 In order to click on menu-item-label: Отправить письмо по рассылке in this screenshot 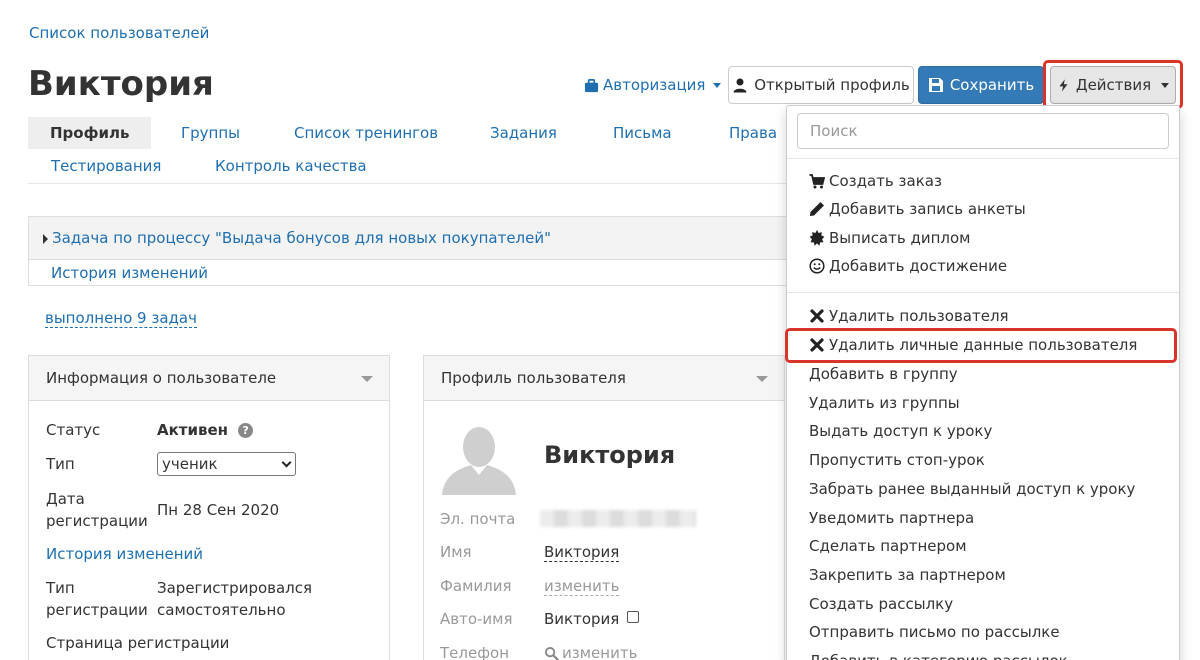, I will do `click(934, 632)`.